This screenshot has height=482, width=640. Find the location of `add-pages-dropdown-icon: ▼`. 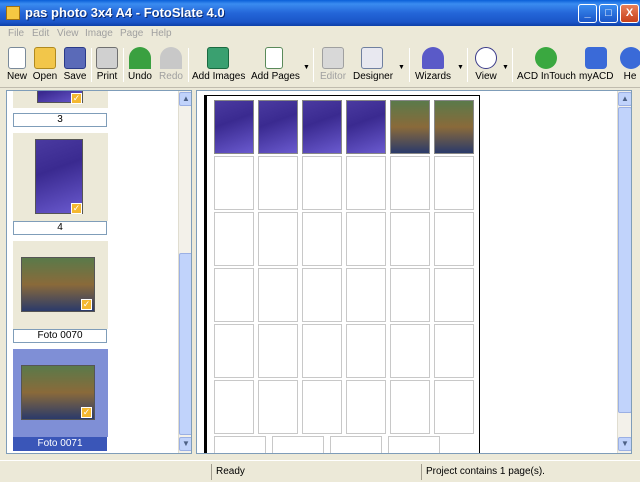

add-pages-dropdown-icon: ▼ is located at coordinates (306, 67).